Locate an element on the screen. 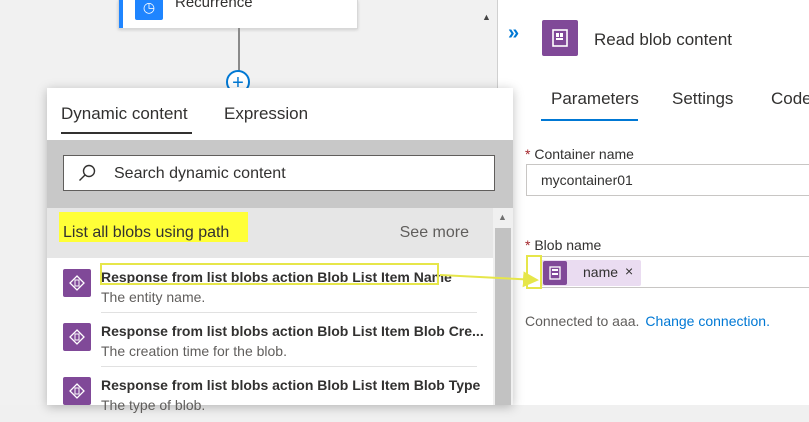 The image size is (809, 422). clock-icon: ◷ is located at coordinates (149, 10).